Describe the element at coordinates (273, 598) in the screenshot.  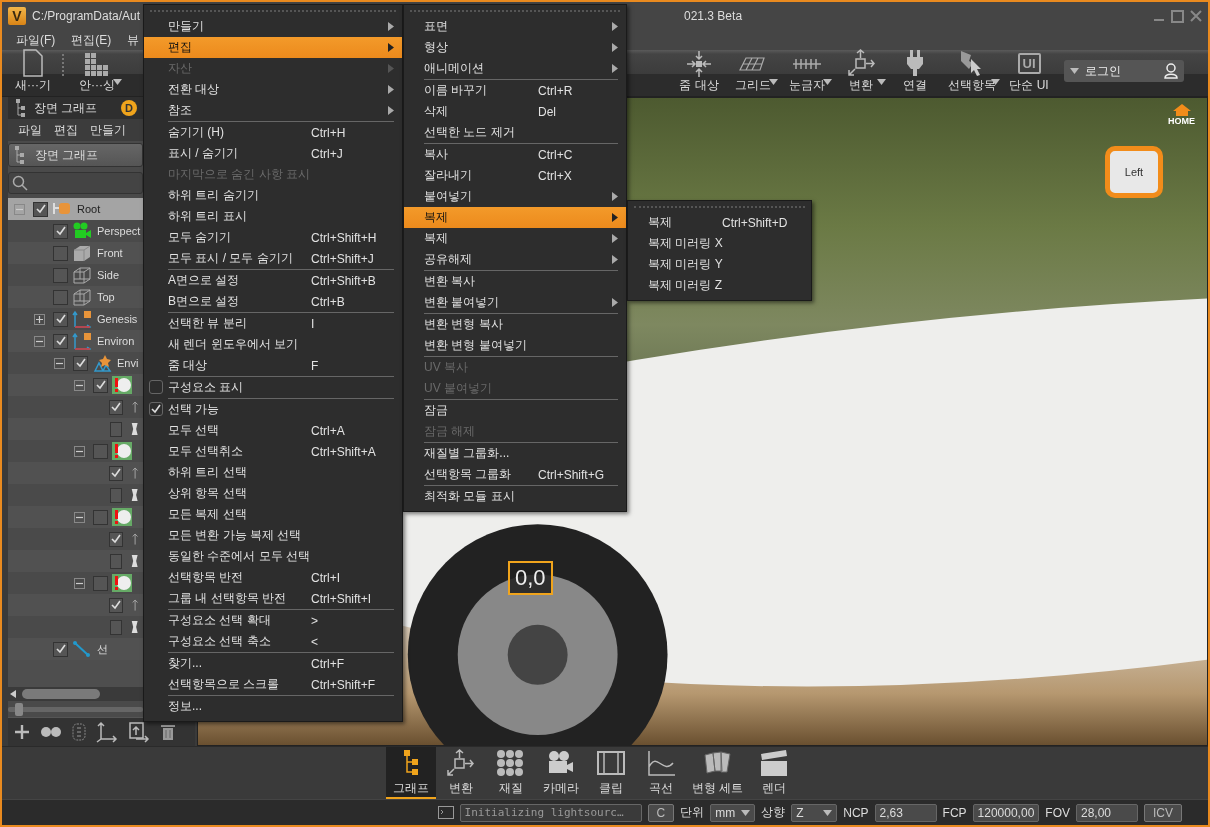
I see `menu-item: 그룹 내 선택항목 반전 Ctrl+Shift+I` at that location.